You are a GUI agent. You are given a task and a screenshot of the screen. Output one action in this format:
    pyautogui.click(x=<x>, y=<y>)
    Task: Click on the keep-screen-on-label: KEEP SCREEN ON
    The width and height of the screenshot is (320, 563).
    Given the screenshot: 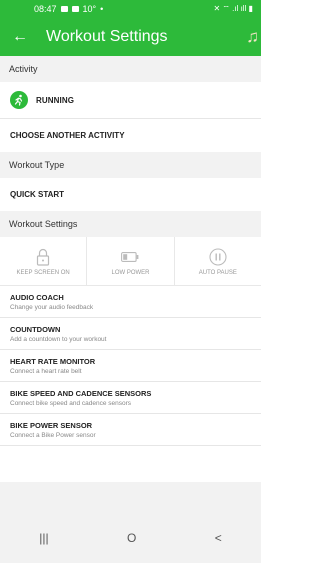 What is the action you would take?
    pyautogui.click(x=43, y=272)
    